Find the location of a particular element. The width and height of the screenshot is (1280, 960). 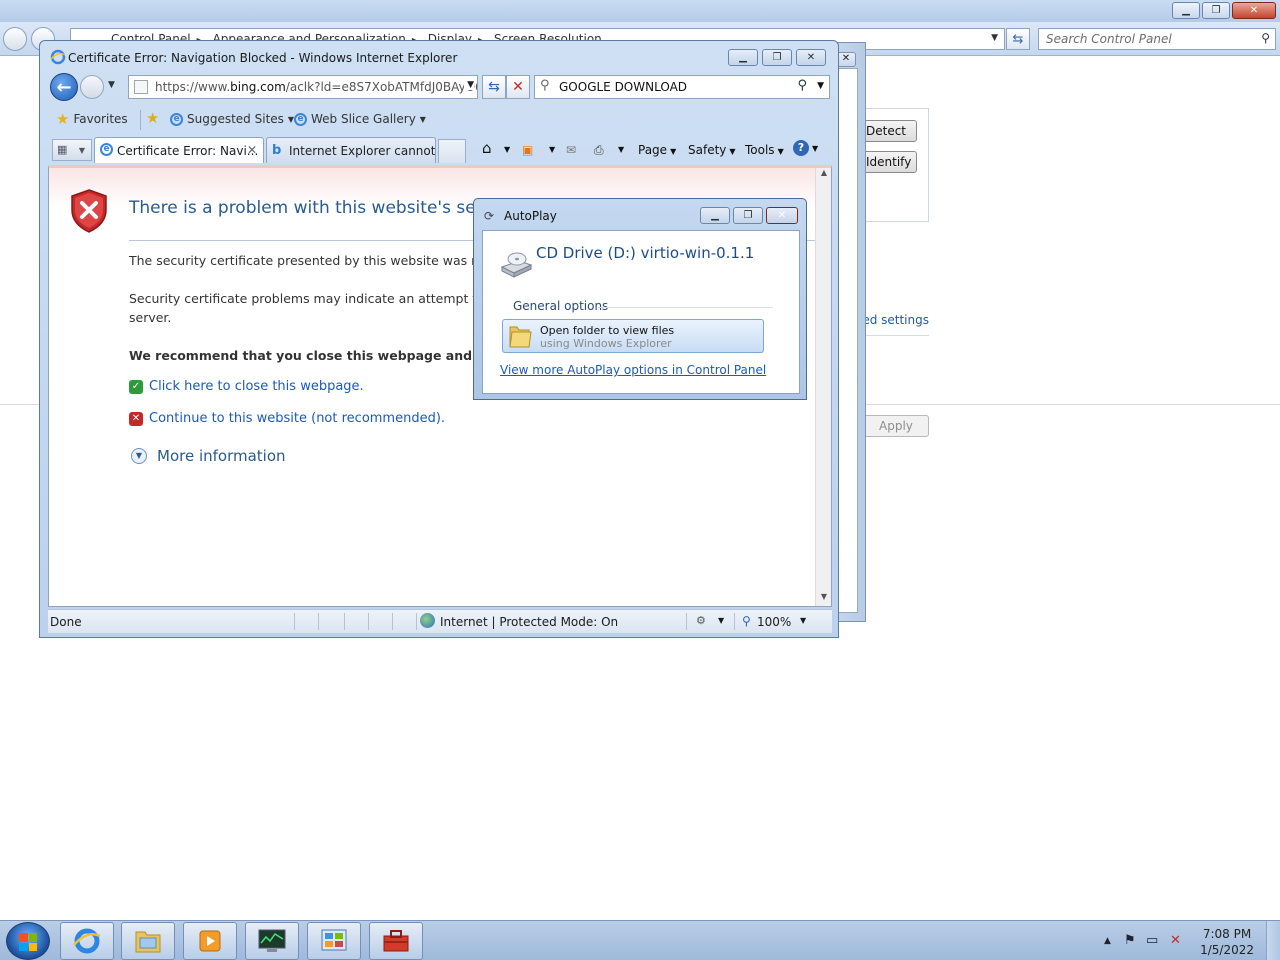

taskbar-media-player is located at coordinates (210, 941).